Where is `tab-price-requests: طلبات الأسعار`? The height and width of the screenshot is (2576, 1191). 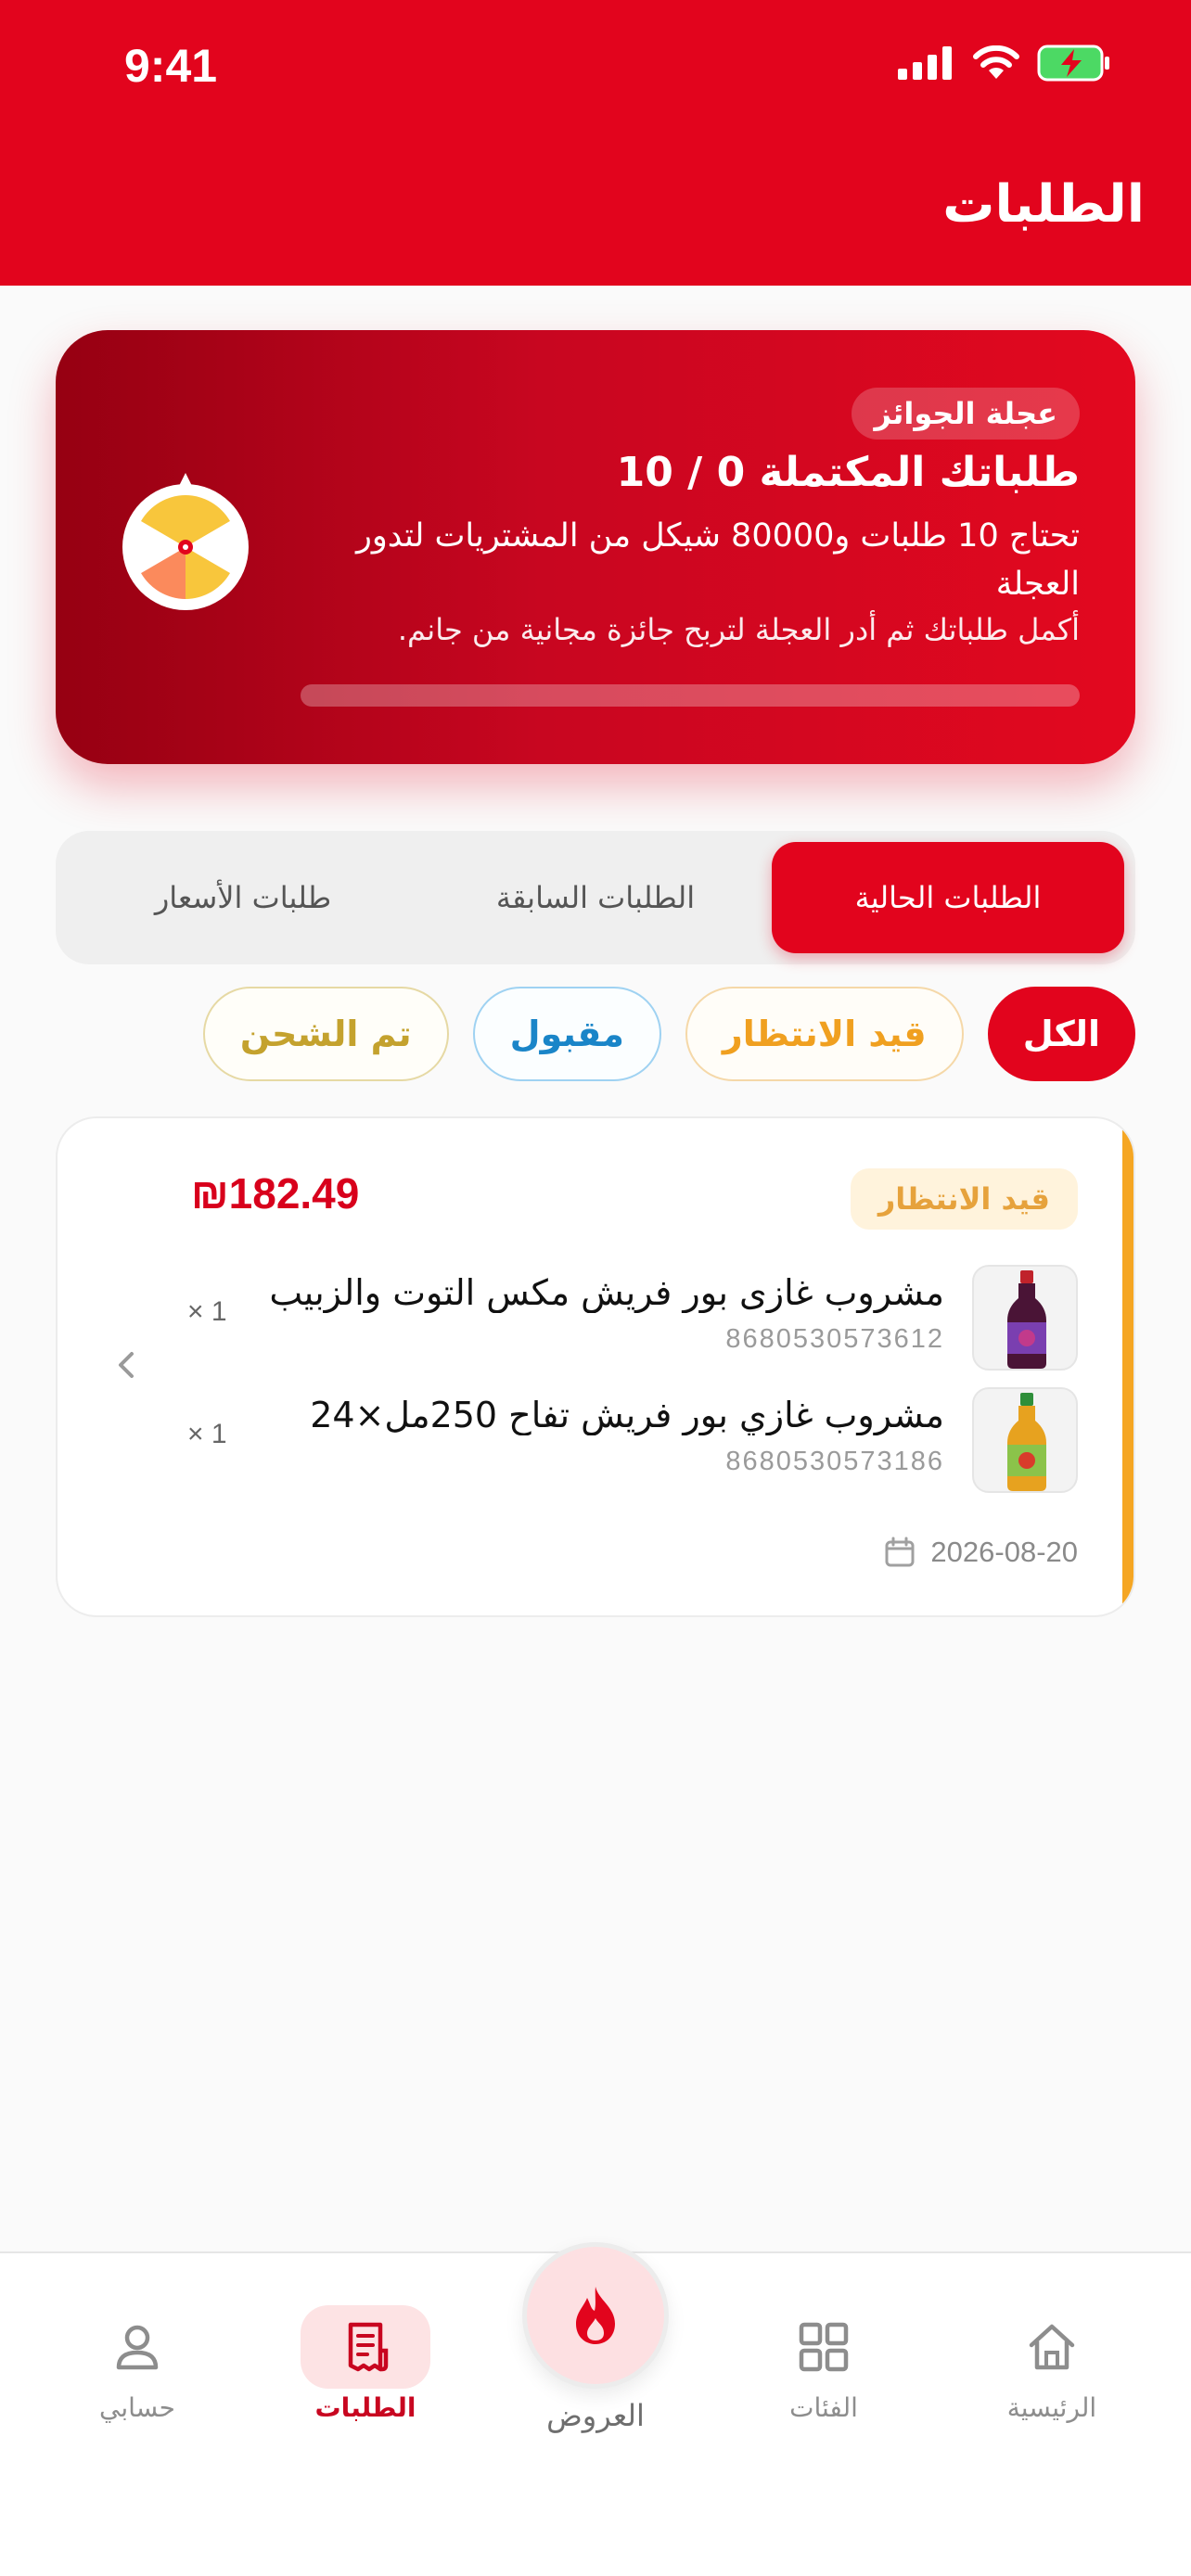 tab-price-requests: طلبات الأسعار is located at coordinates (243, 897).